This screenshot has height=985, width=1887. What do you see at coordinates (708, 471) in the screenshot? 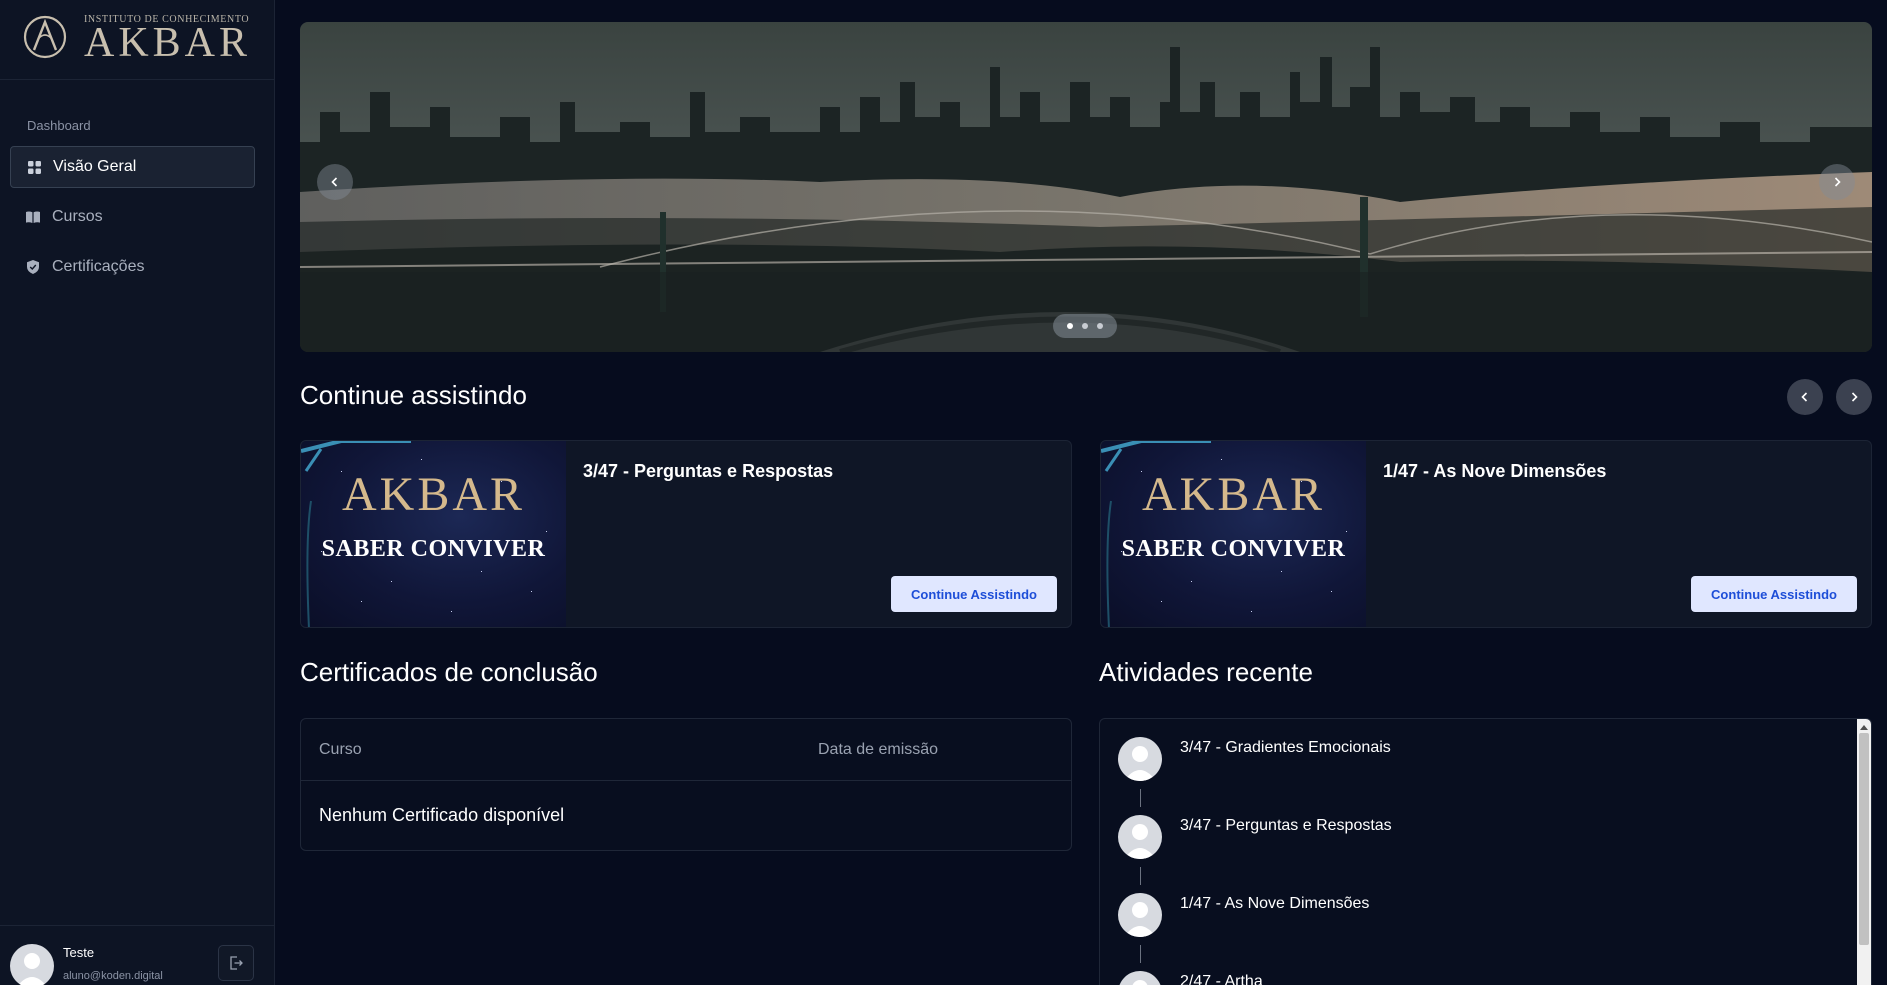
I see `course-lesson-title: 3/47 - Perguntas e Respostas` at bounding box center [708, 471].